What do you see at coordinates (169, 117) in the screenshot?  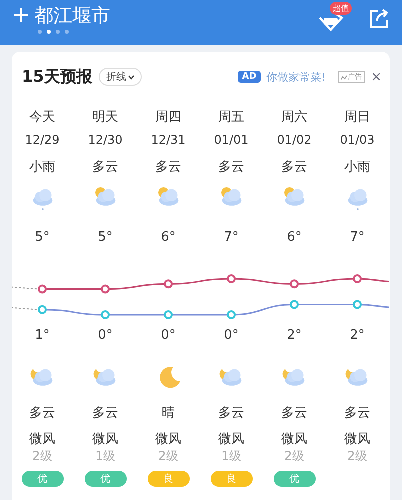 I see `day-label: 周四` at bounding box center [169, 117].